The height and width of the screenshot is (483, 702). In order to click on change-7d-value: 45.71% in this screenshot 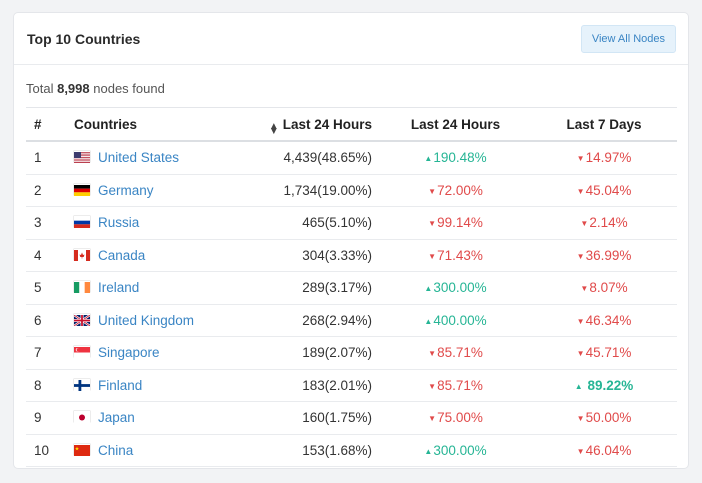, I will do `click(608, 353)`.